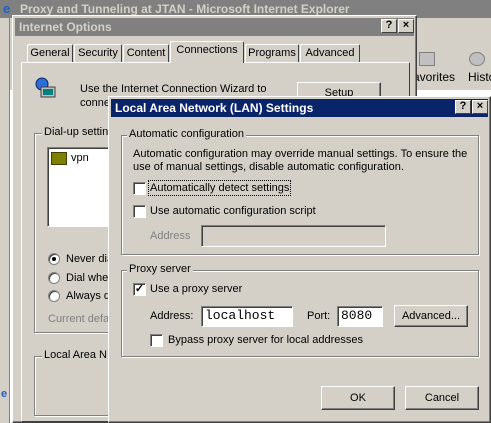 Image resolution: width=491 pixels, height=423 pixels. What do you see at coordinates (293, 236) in the screenshot?
I see `script-address-input` at bounding box center [293, 236].